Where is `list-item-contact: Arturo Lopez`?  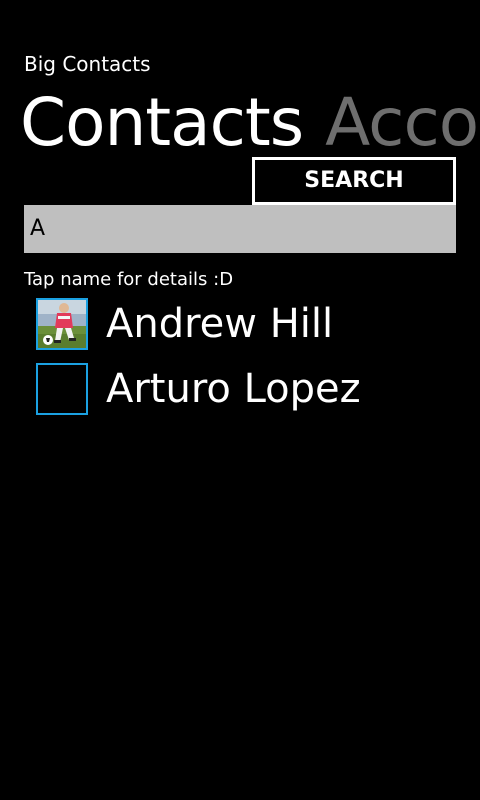 list-item-contact: Arturo Lopez is located at coordinates (251, 389).